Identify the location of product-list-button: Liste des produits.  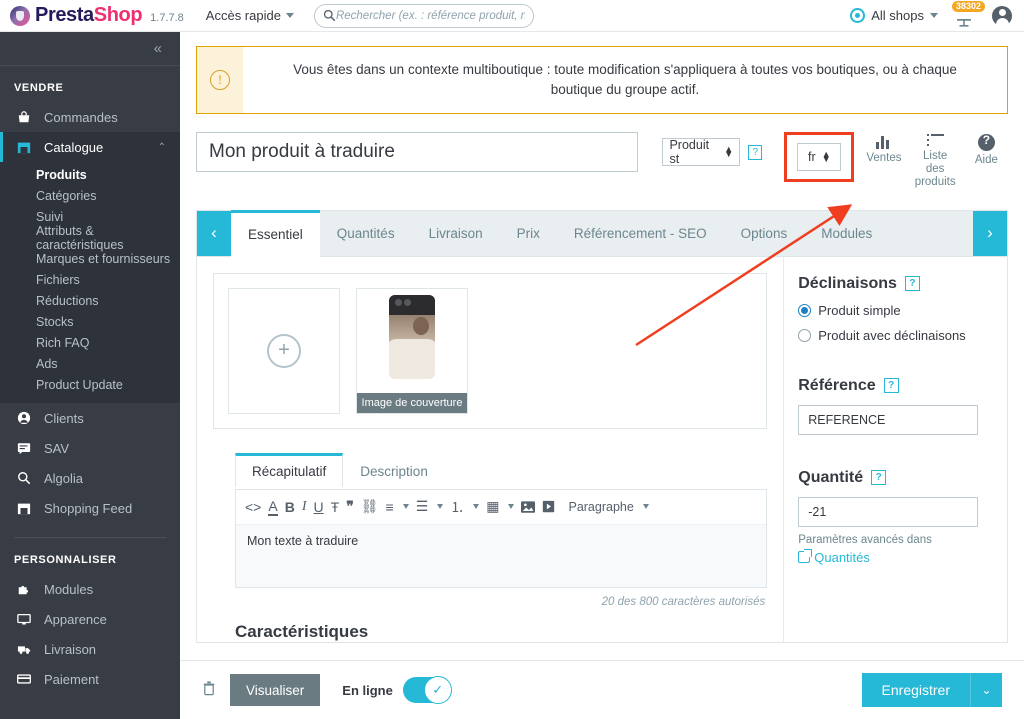
(935, 162).